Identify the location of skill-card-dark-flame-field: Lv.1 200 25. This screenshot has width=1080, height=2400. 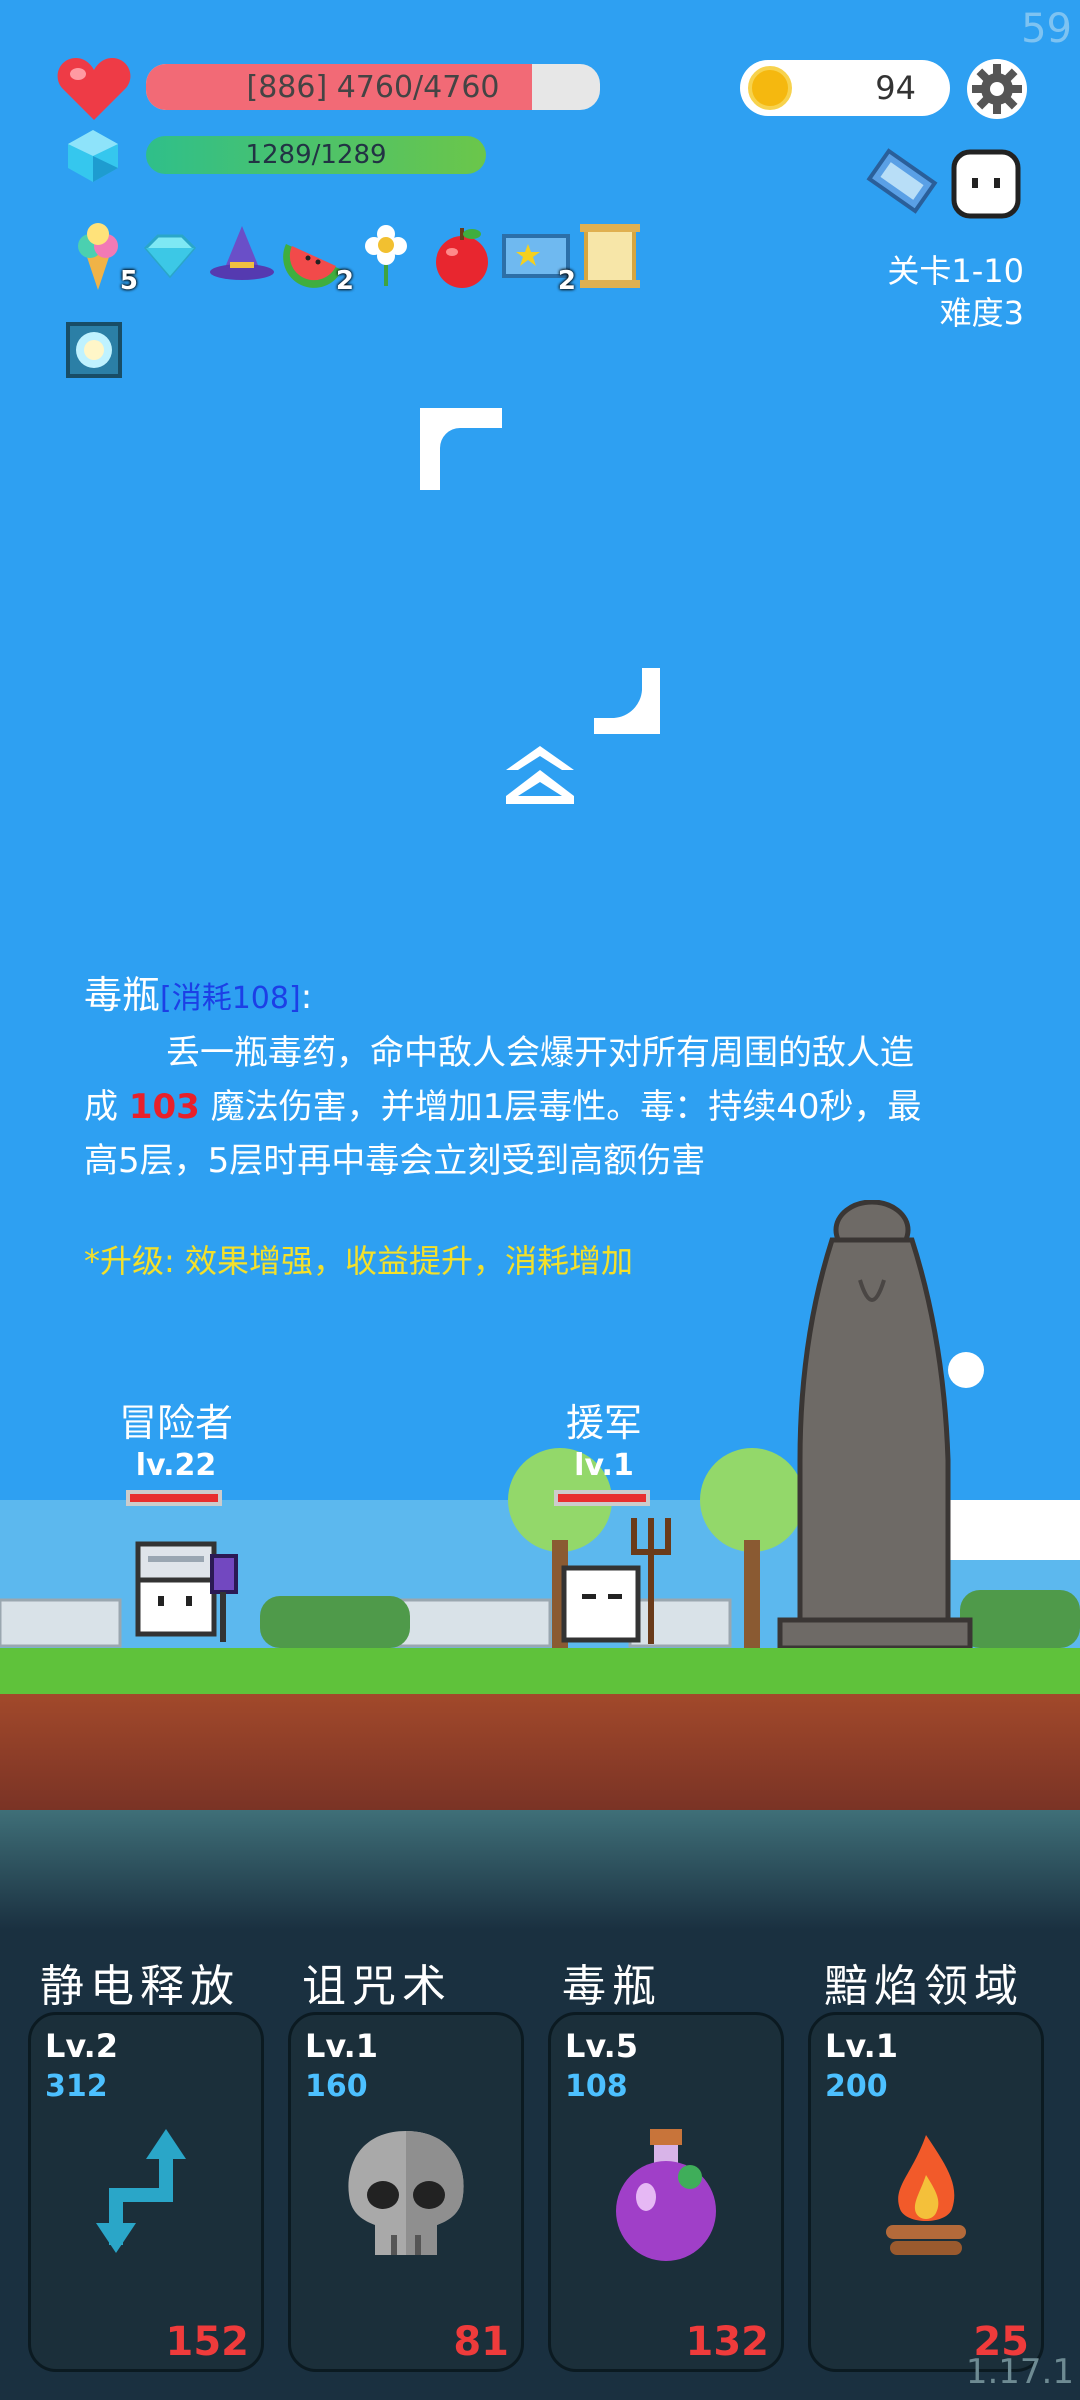
(926, 2192).